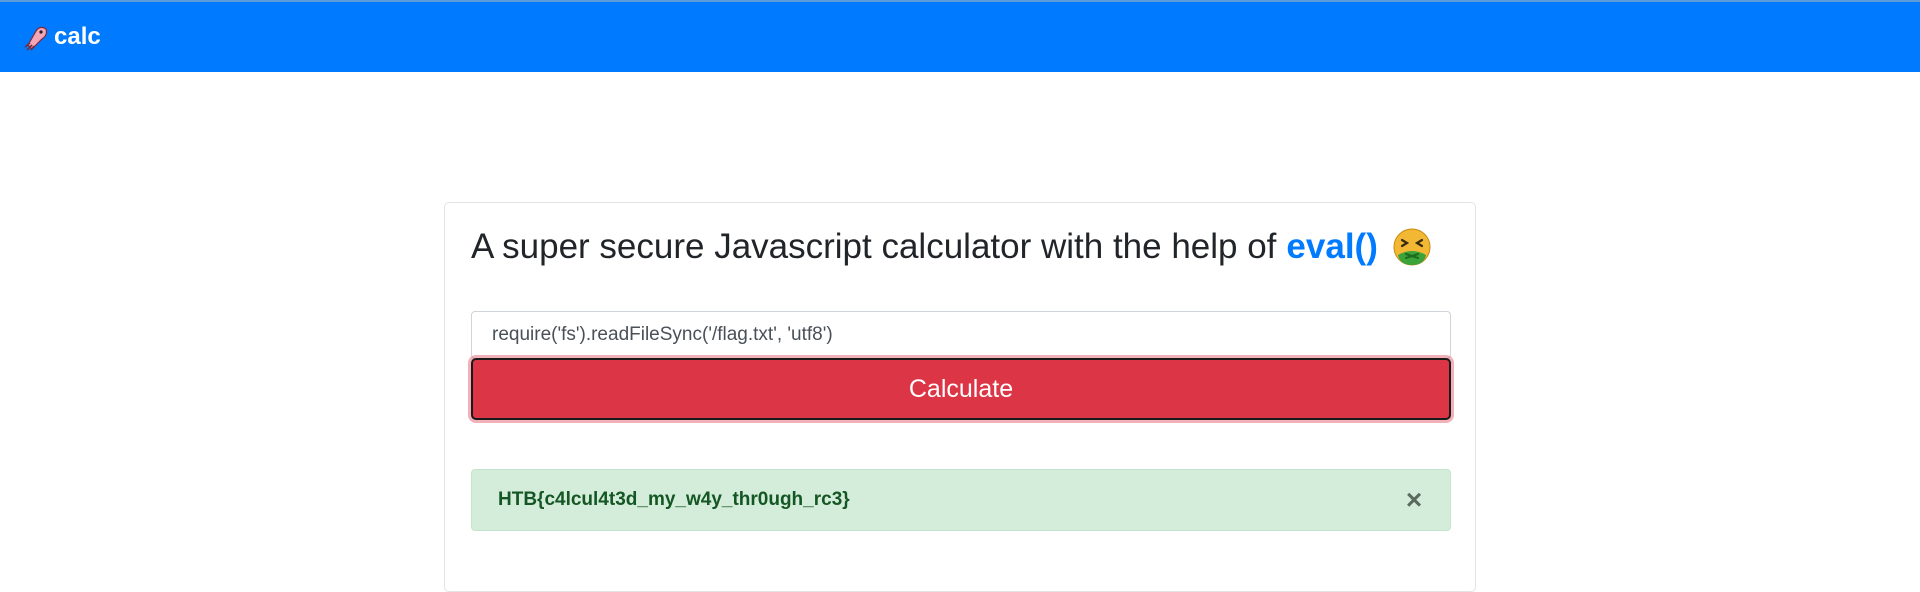 This screenshot has width=1920, height=592. Describe the element at coordinates (1412, 247) in the screenshot. I see `nauseated-face-icon` at that location.